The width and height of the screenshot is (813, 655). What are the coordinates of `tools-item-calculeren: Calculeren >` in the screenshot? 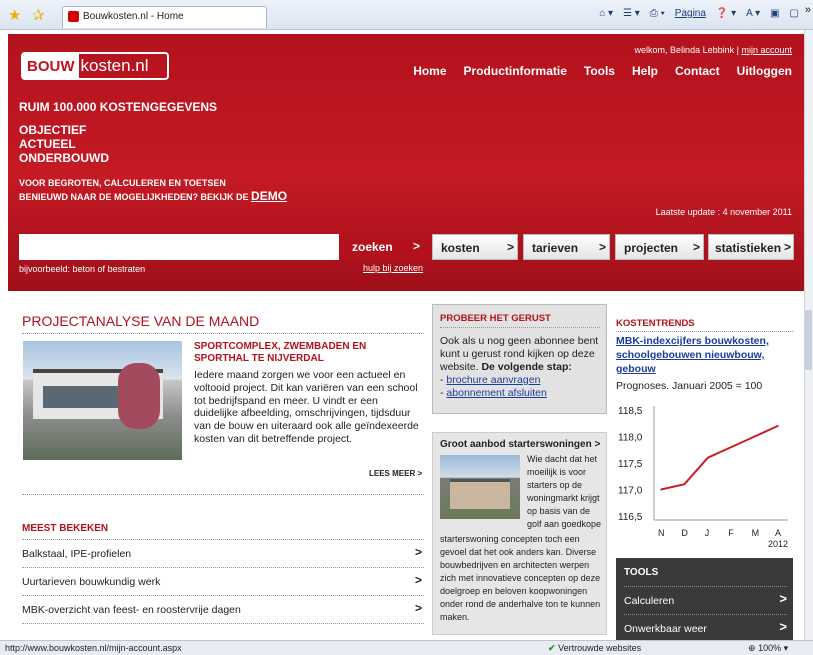 It's located at (705, 596).